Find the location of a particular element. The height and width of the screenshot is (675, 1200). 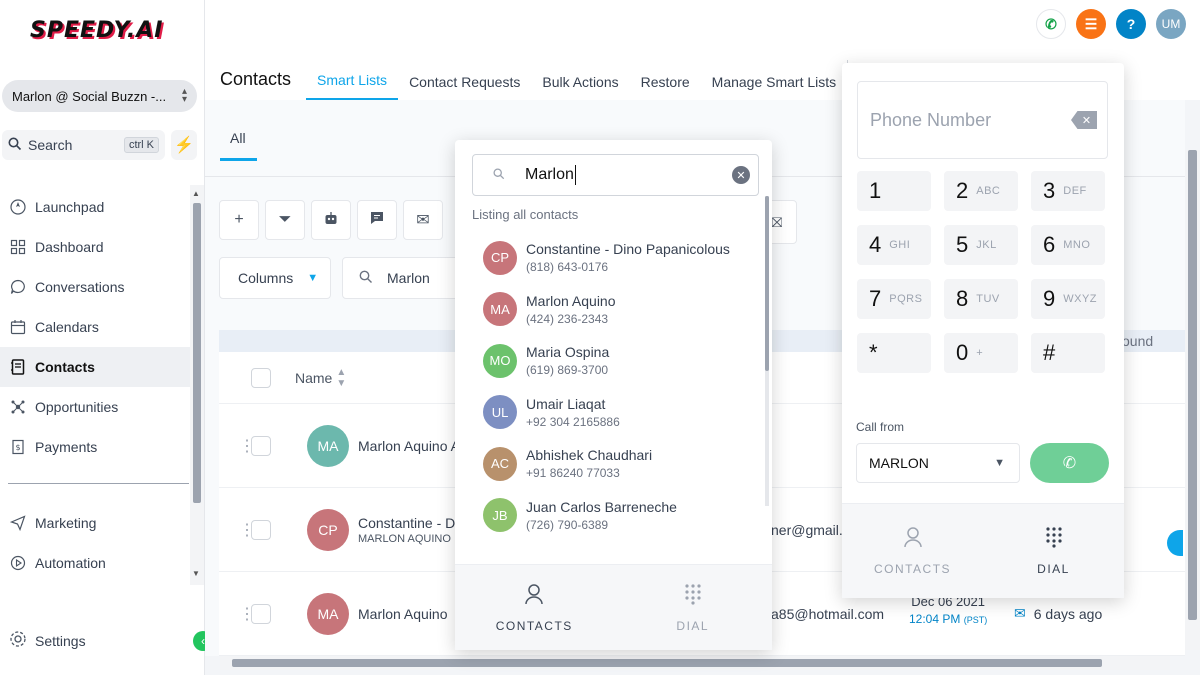

tab-restore: Restore is located at coordinates (665, 87).